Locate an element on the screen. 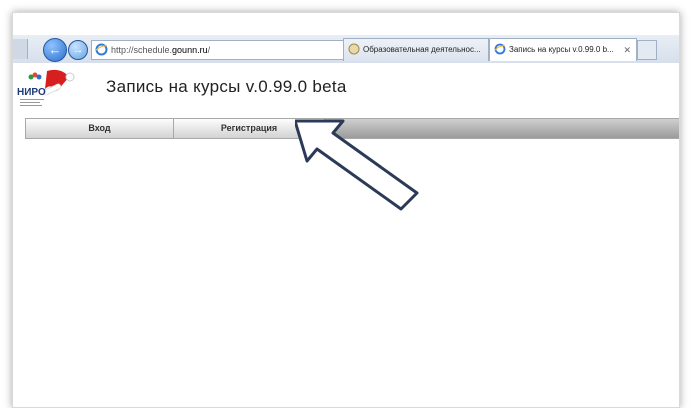  window-edge is located at coordinates (20, 49).